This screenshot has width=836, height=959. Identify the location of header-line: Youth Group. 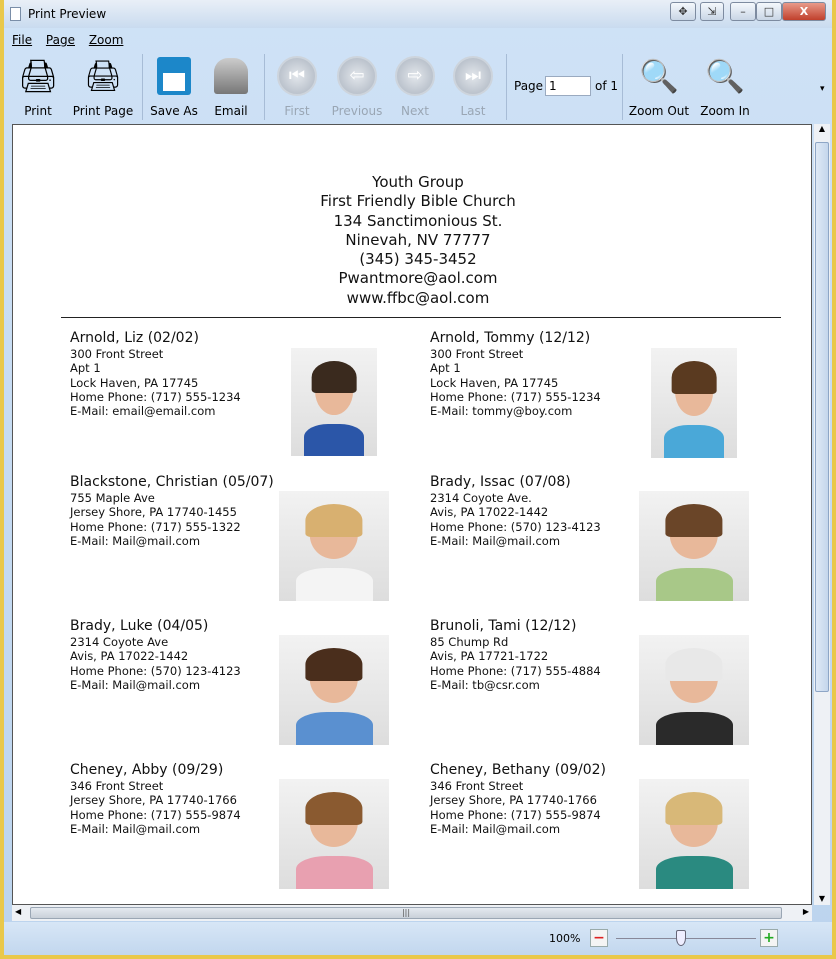
(418, 182).